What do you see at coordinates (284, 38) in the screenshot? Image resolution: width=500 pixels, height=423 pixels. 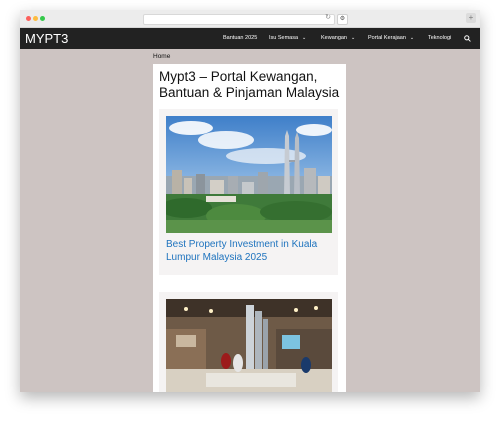 I see `menu-item-label: Isu Semasa` at bounding box center [284, 38].